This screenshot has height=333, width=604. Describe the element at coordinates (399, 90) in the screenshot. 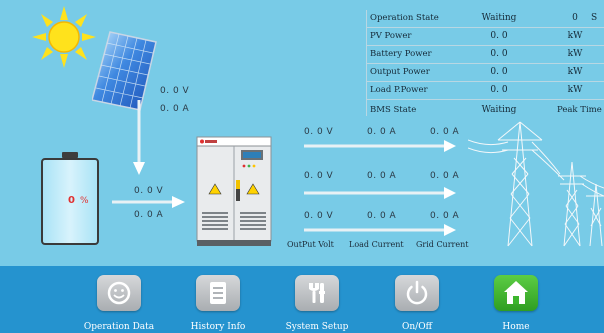

I see `status-label: Load P.Power` at that location.